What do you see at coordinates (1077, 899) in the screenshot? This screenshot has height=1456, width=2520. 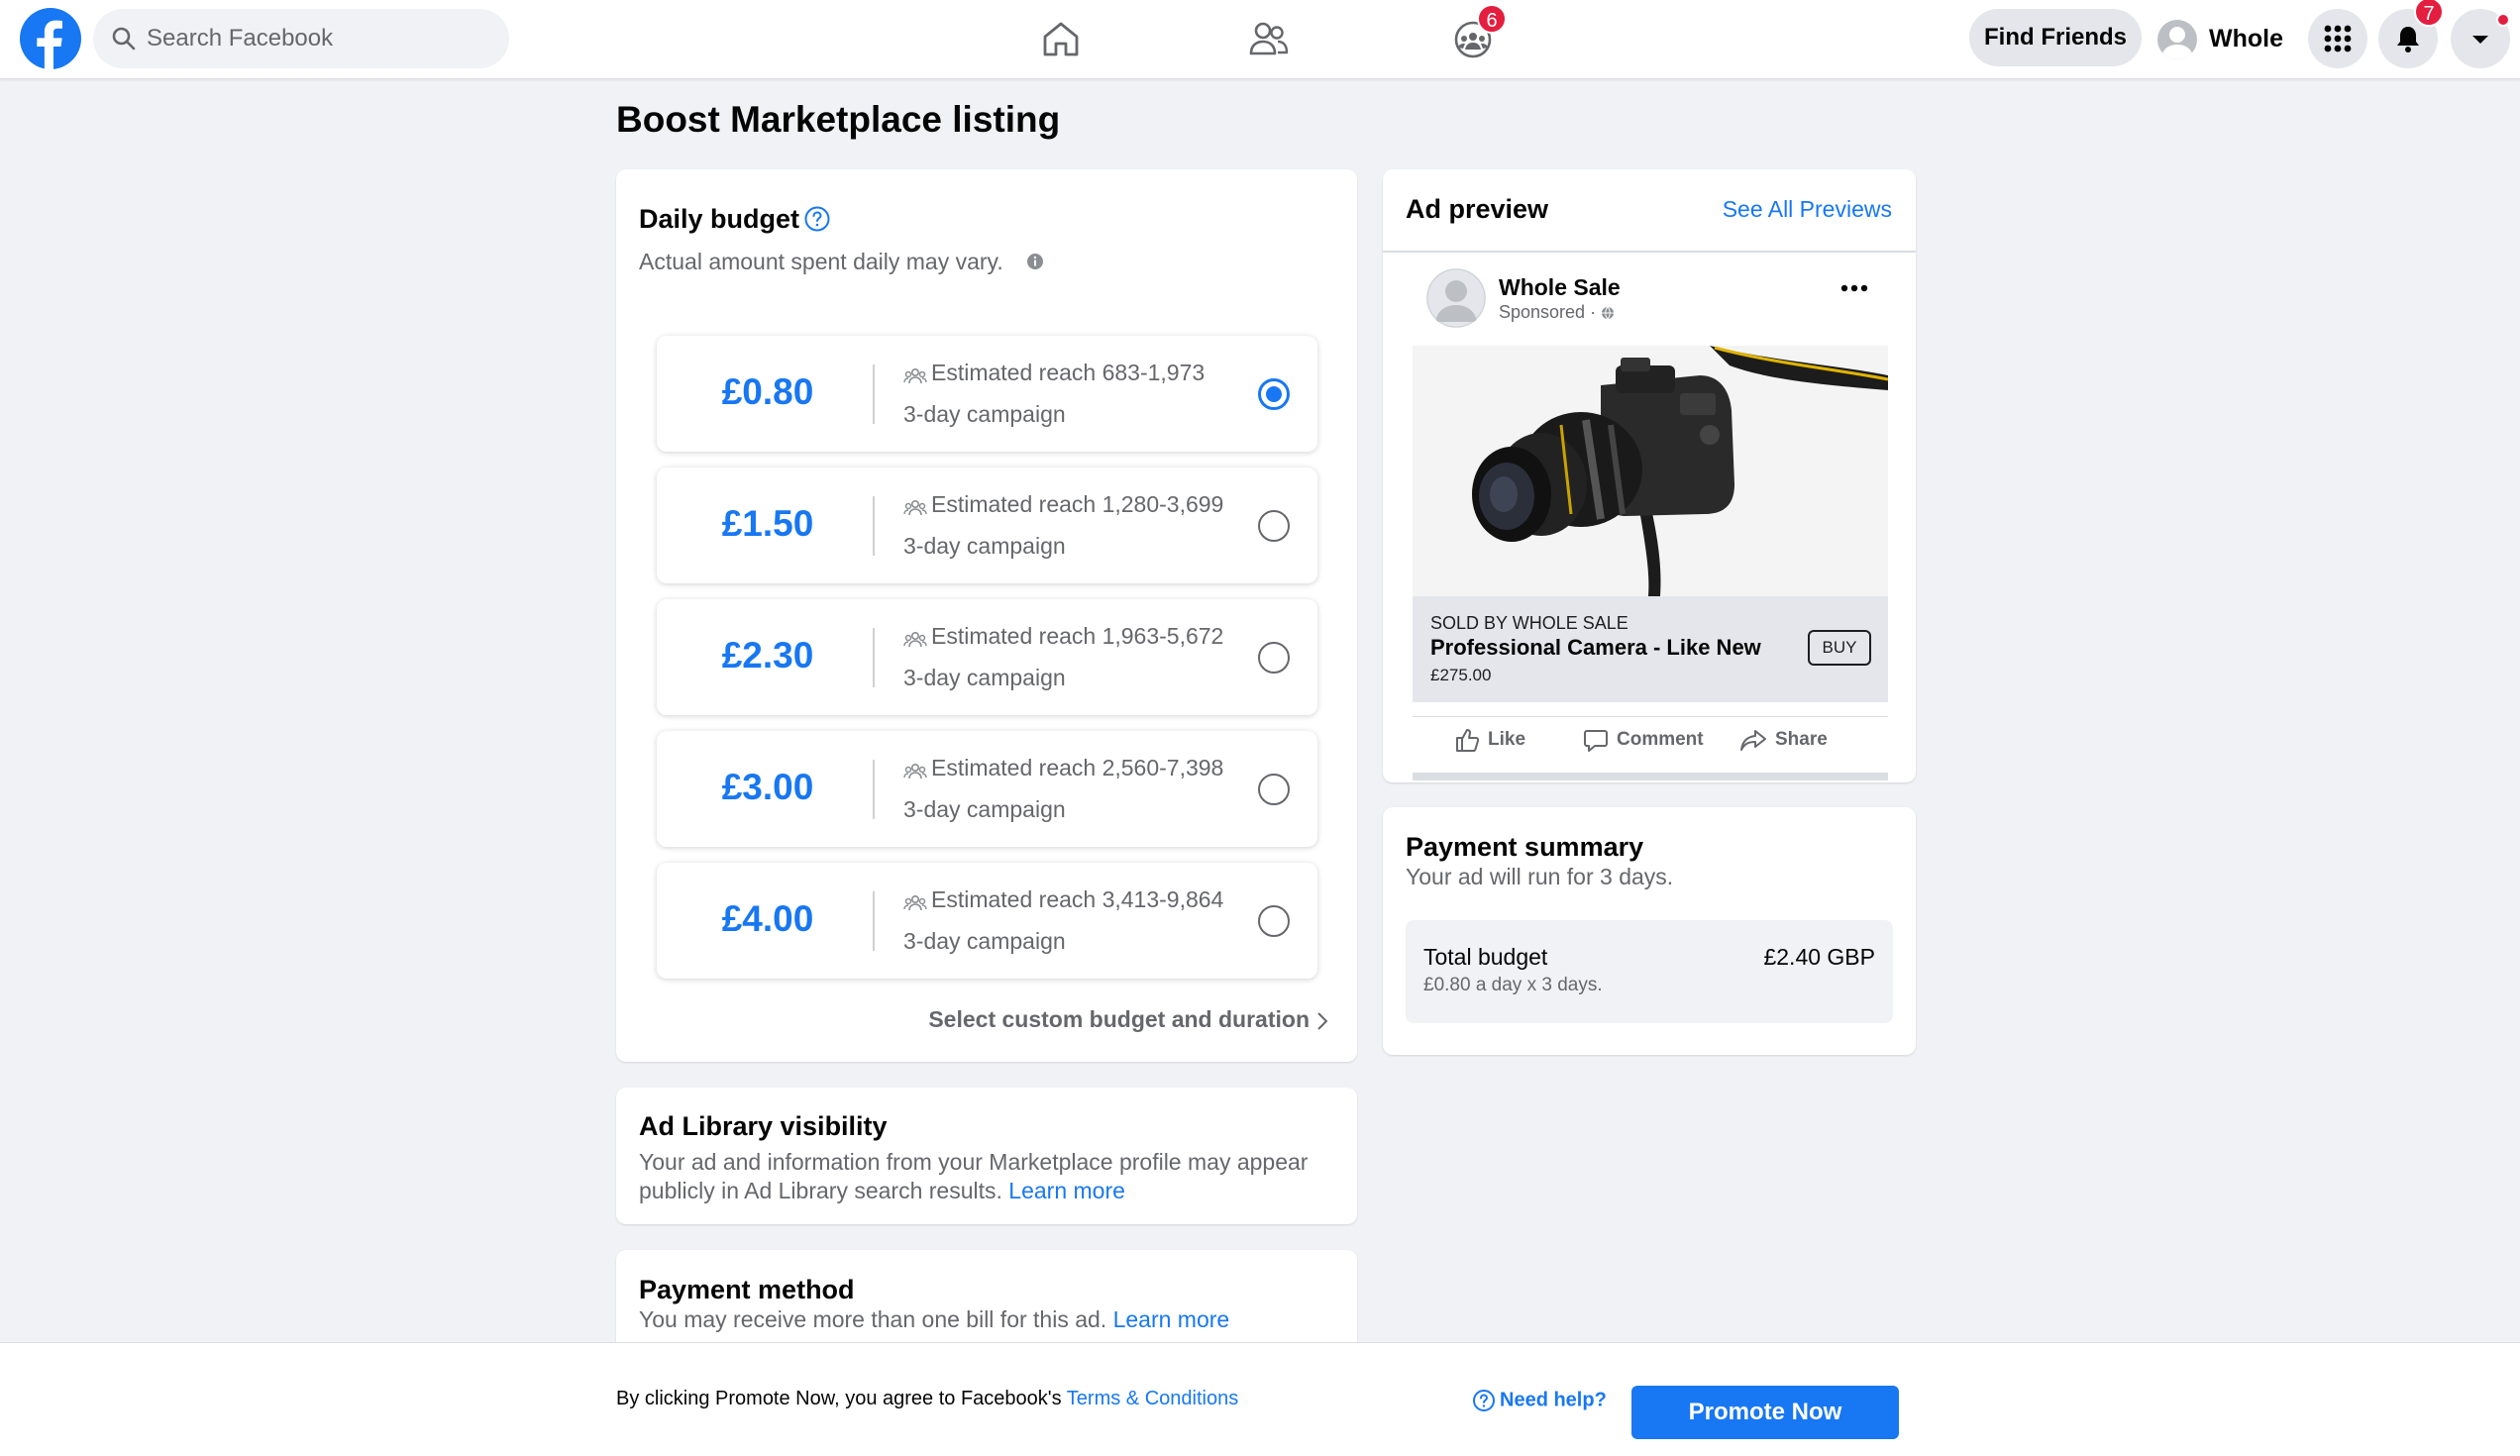 I see `budget-option-reach: Estimated reach 3,413-9,864` at bounding box center [1077, 899].